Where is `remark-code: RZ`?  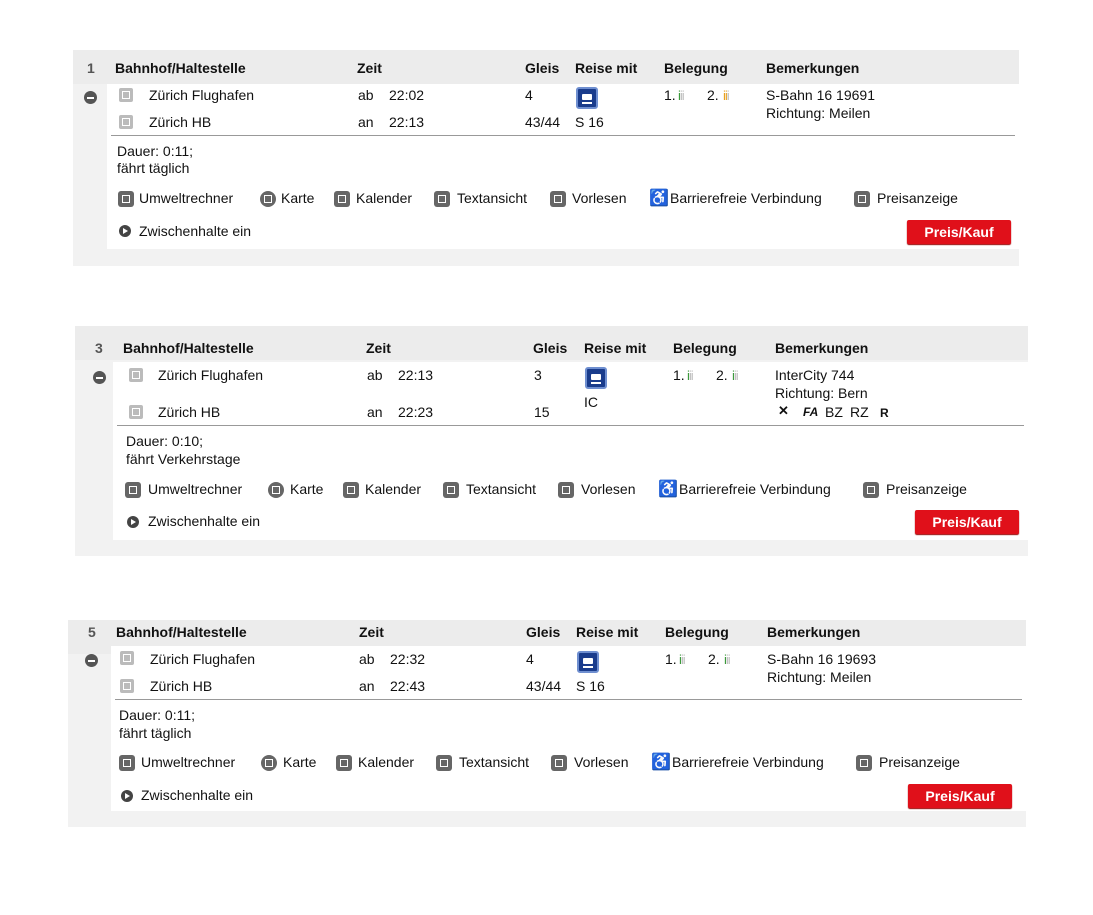
remark-code: RZ is located at coordinates (859, 412).